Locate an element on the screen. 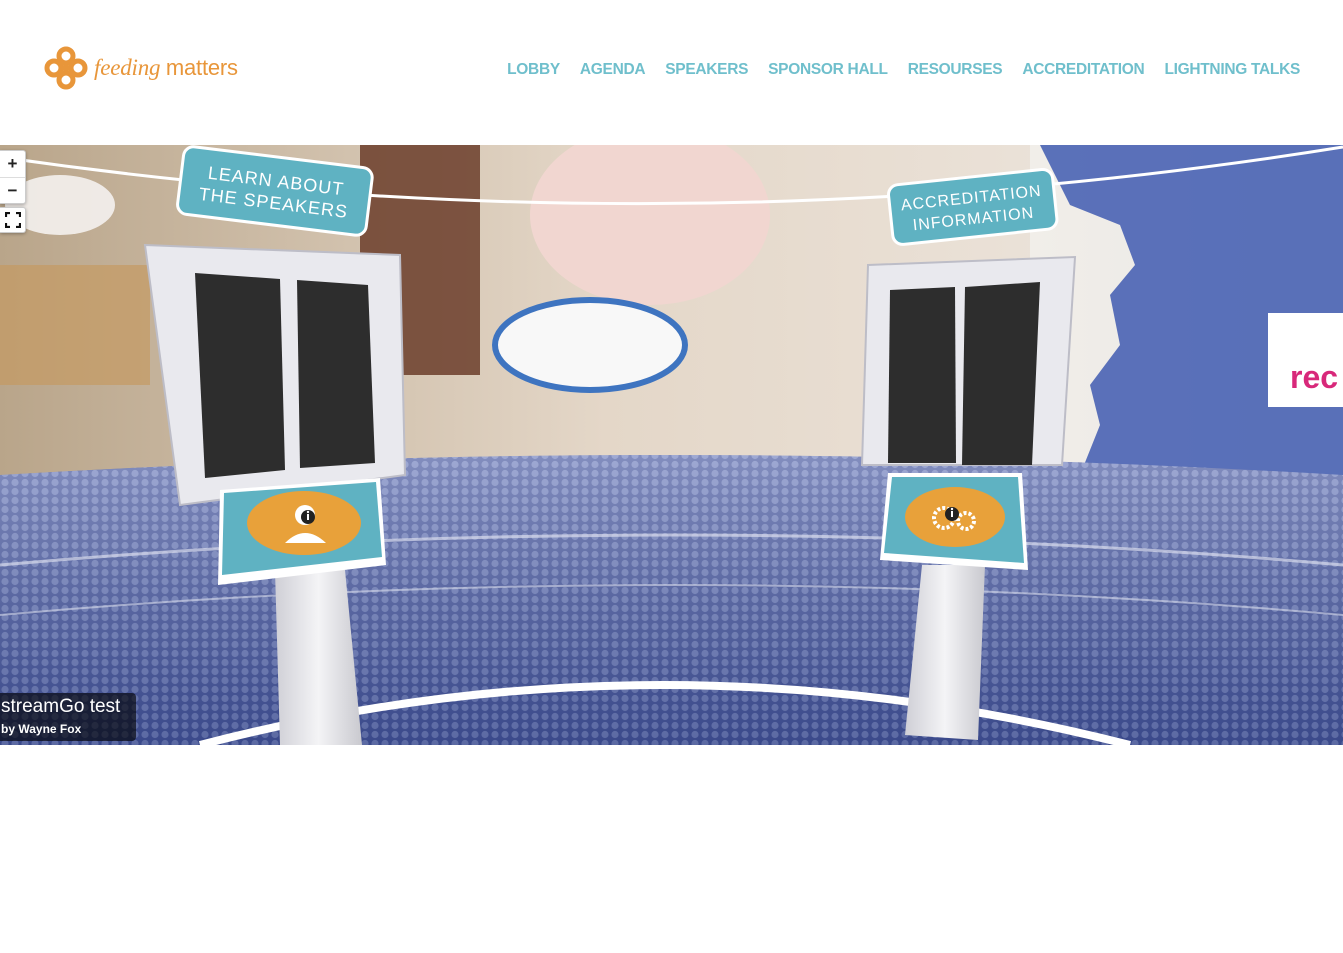 Image resolution: width=1343 pixels, height=953 pixels. nav-lightning-talks: LIGHTNING TALKS is located at coordinates (1232, 70).